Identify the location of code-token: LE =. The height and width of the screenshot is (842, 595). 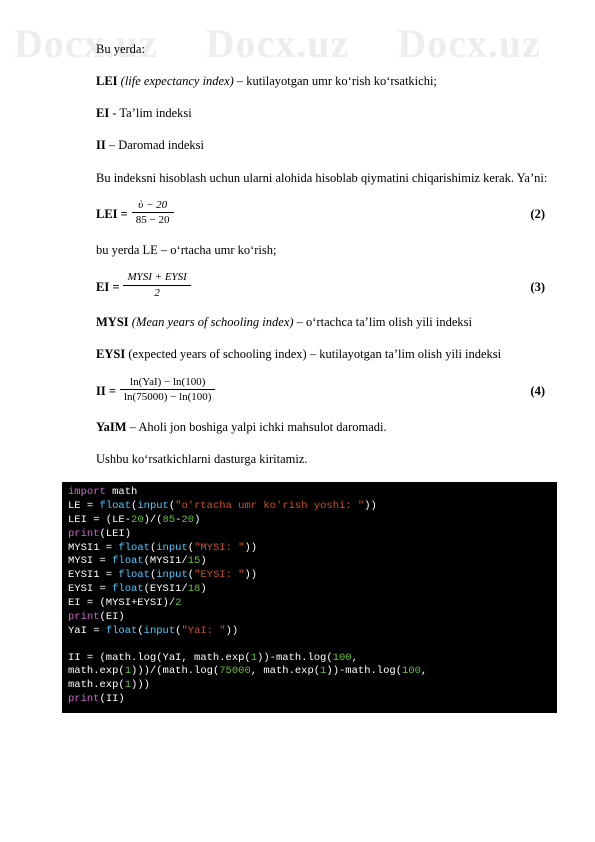
(84, 505).